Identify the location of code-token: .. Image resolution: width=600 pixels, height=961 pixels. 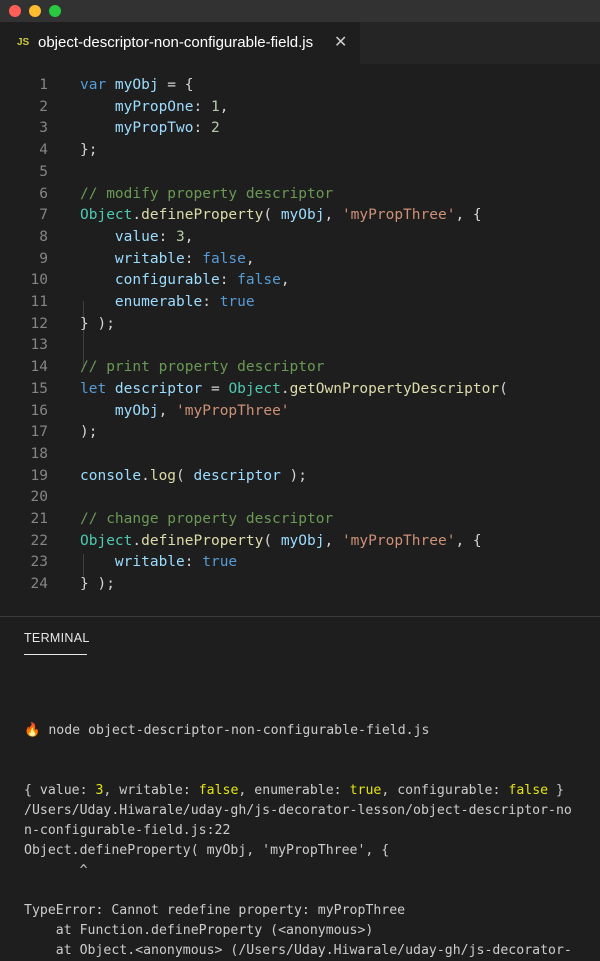
(285, 388).